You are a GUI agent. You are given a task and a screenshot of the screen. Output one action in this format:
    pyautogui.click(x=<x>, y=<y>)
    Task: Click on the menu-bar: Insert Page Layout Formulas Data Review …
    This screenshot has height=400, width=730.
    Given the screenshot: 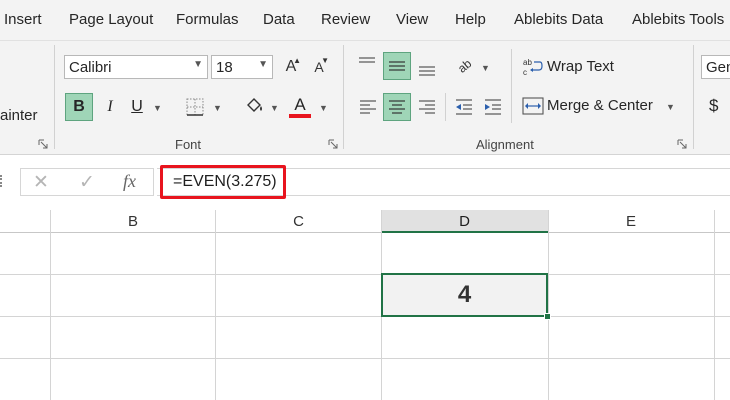 What is the action you would take?
    pyautogui.click(x=365, y=20)
    